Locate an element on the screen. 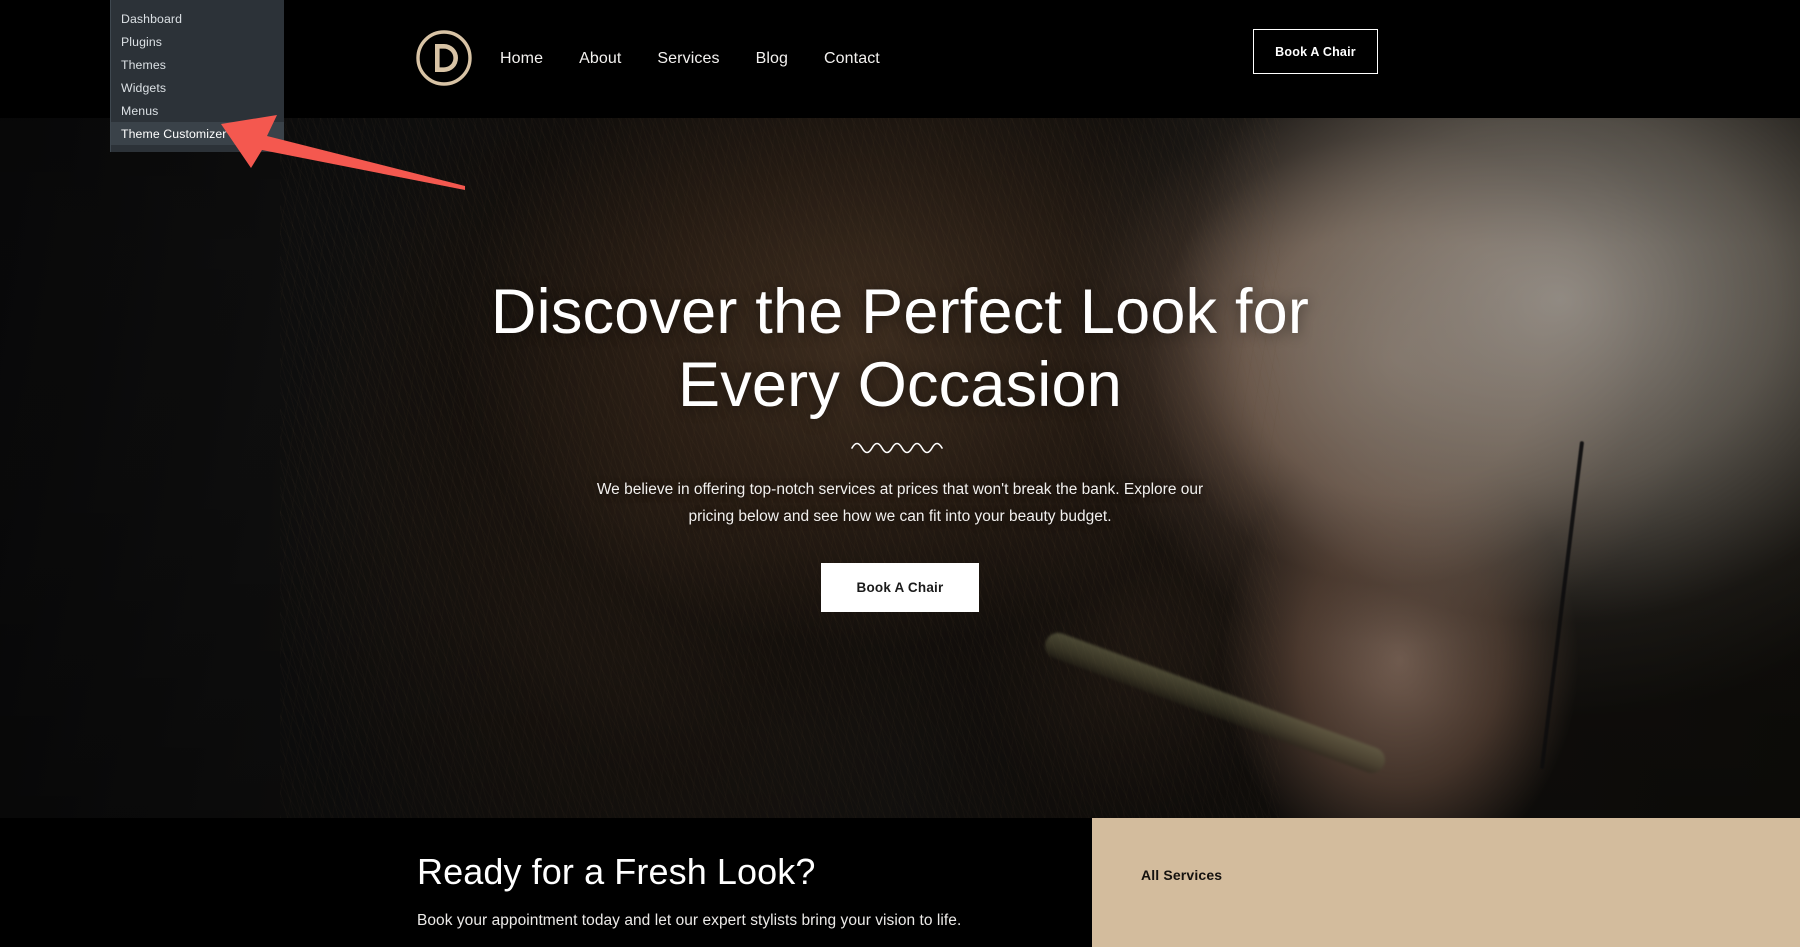  nav-link-home: Home is located at coordinates (521, 59).